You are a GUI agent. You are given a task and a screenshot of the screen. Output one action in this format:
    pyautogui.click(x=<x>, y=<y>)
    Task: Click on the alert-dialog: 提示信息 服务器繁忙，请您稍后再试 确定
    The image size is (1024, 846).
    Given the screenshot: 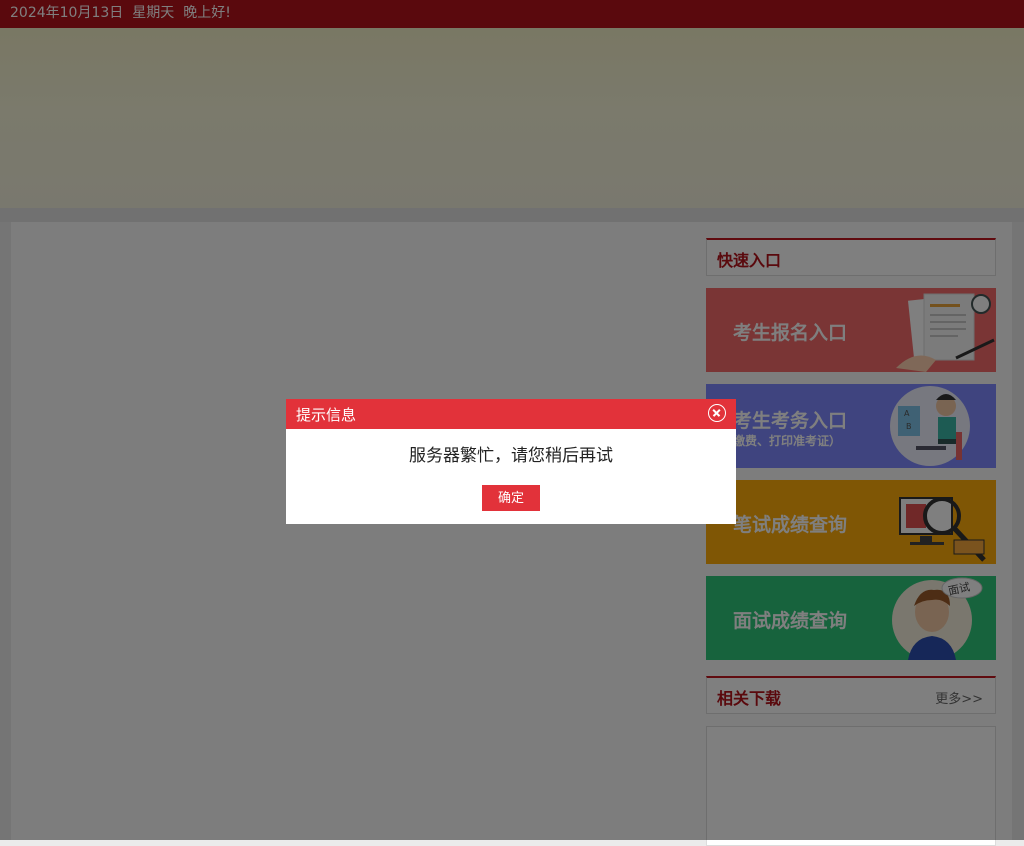 What is the action you would take?
    pyautogui.click(x=511, y=461)
    